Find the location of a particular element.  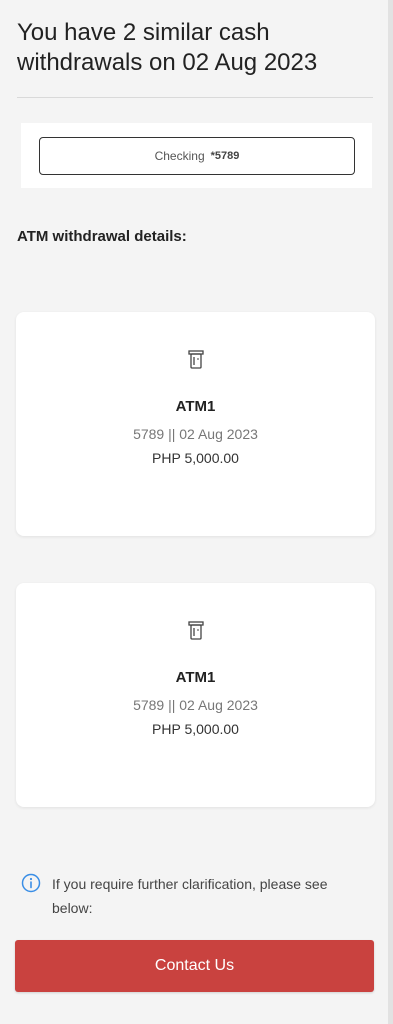

section-heading: ATM withdrawal details: is located at coordinates (102, 236).